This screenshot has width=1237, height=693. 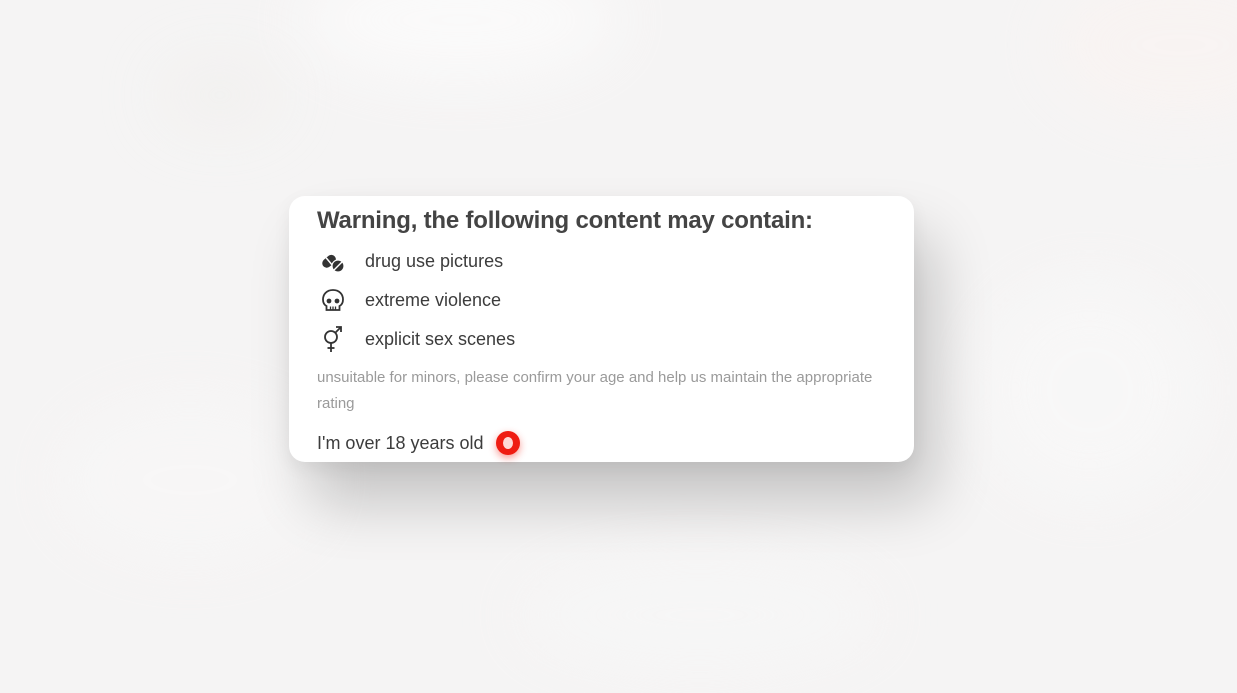 What do you see at coordinates (333, 262) in the screenshot?
I see `pills-icon` at bounding box center [333, 262].